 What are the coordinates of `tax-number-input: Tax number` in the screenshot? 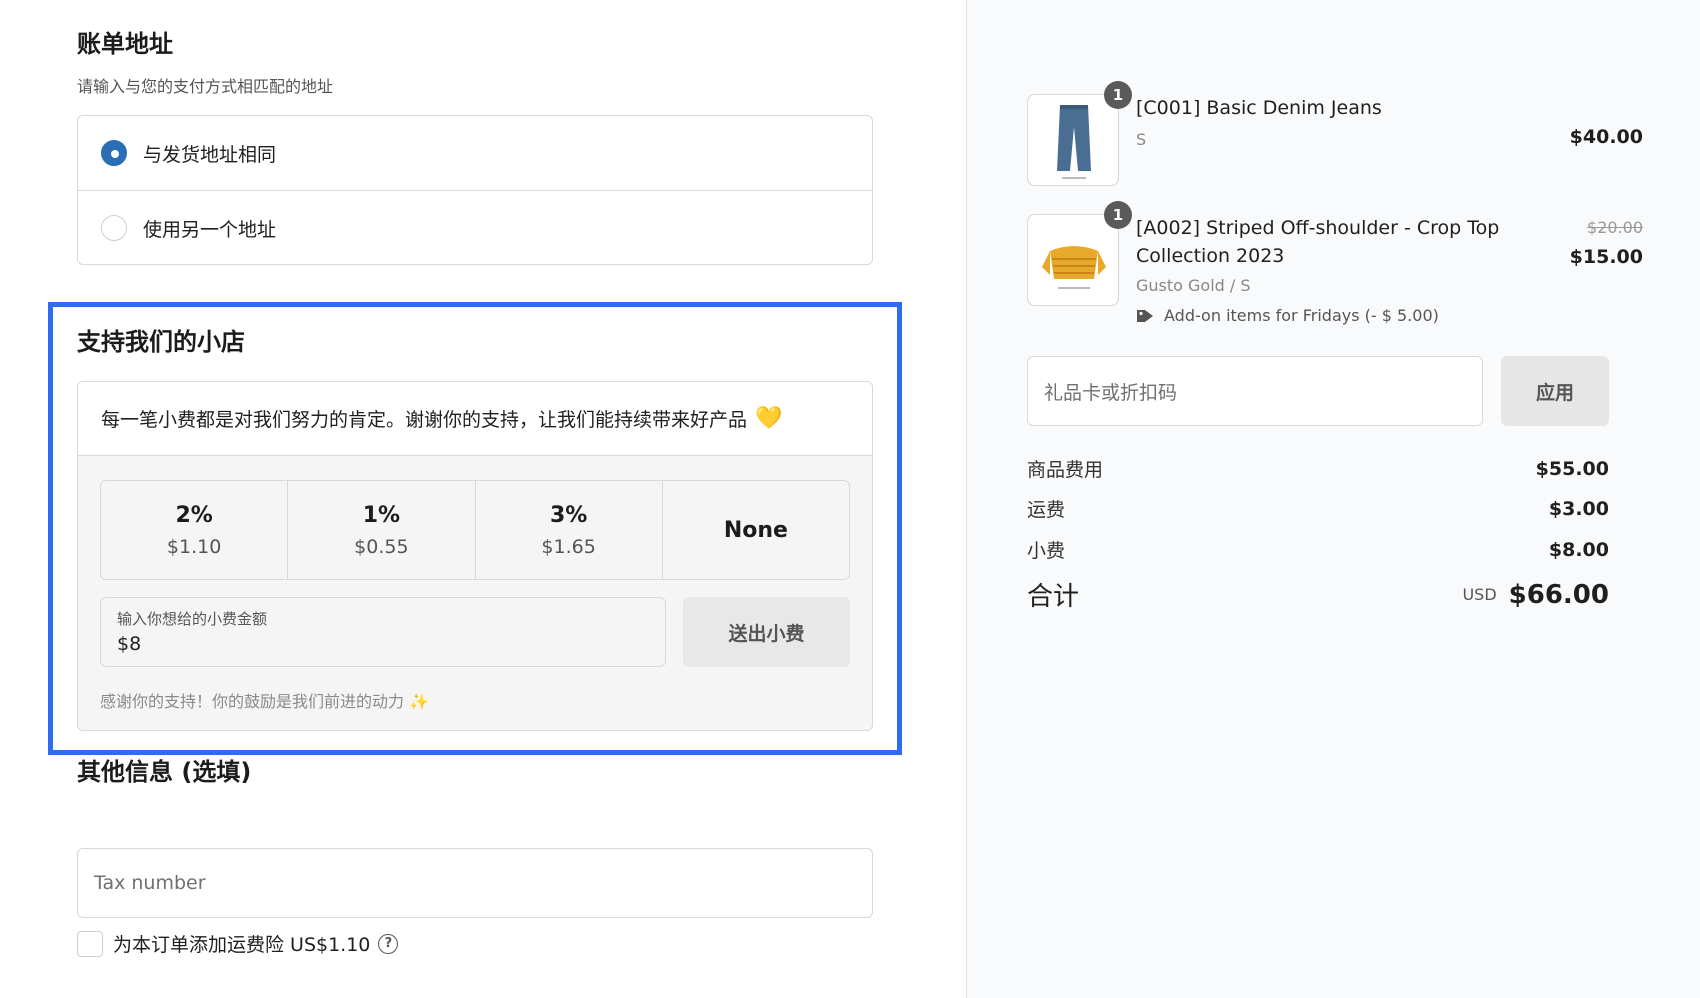 It's located at (475, 883).